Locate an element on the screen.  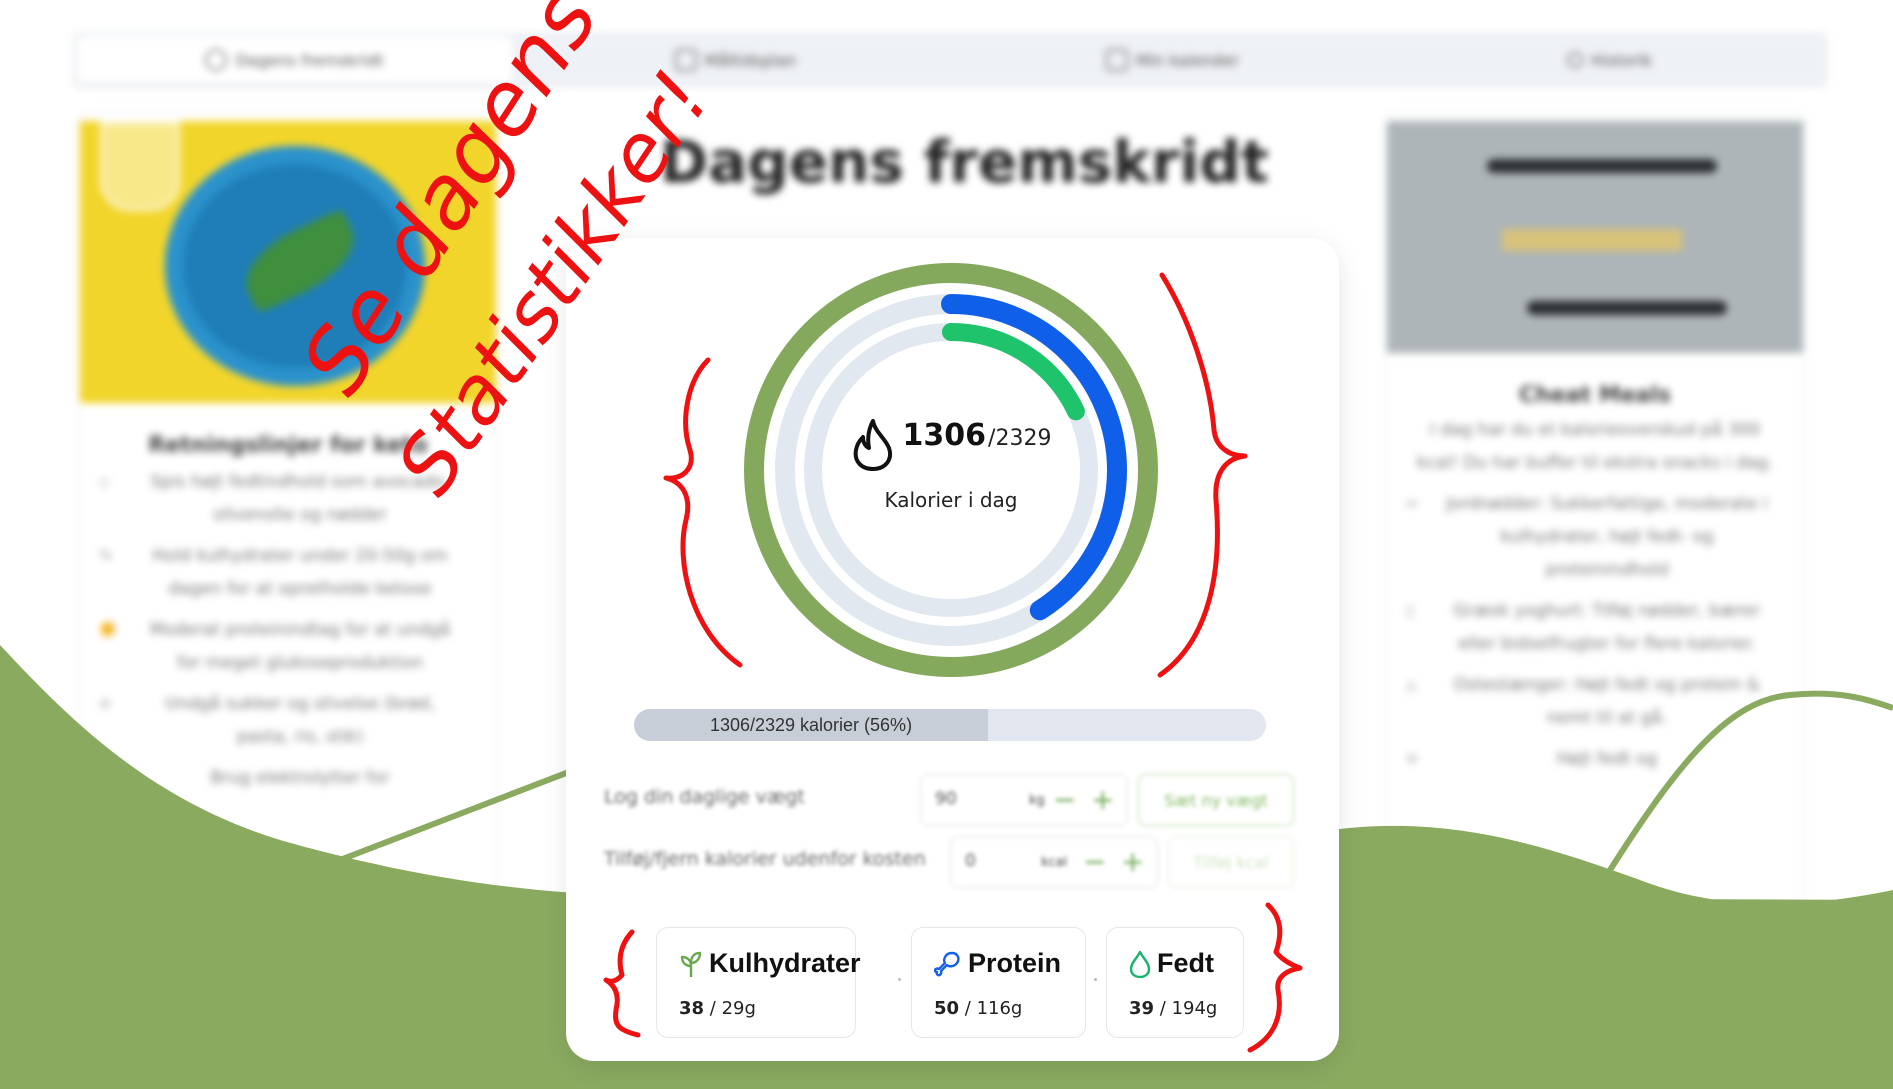
calorie-adjust-input: 0 kcal − + is located at coordinates (1054, 862).